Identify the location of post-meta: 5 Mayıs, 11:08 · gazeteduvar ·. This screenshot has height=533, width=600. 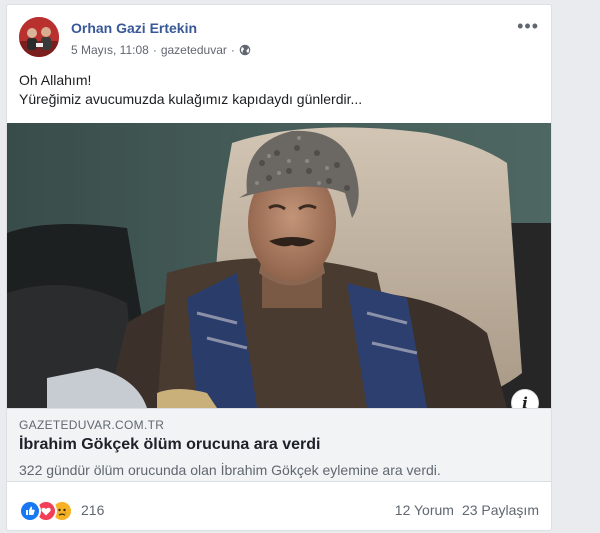
(161, 50).